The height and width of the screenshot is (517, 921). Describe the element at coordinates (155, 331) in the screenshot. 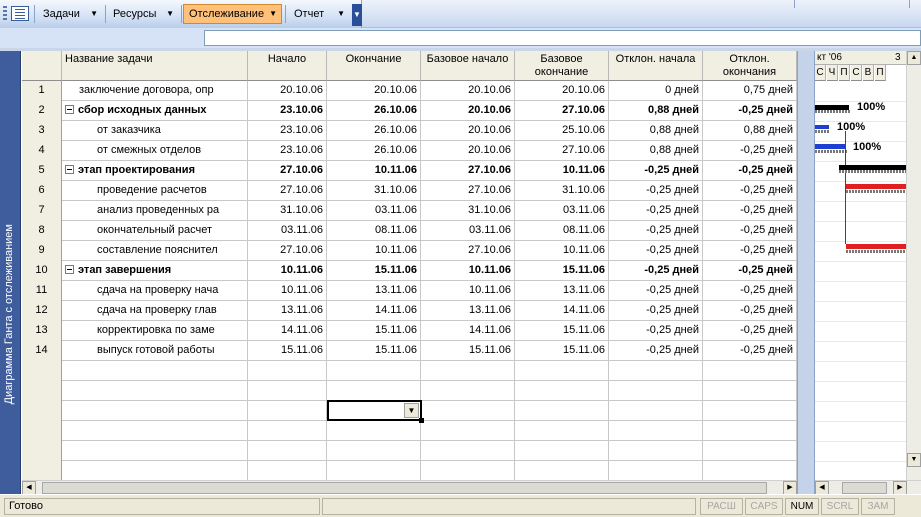

I see `cell-task-name: корректировка по заме` at that location.